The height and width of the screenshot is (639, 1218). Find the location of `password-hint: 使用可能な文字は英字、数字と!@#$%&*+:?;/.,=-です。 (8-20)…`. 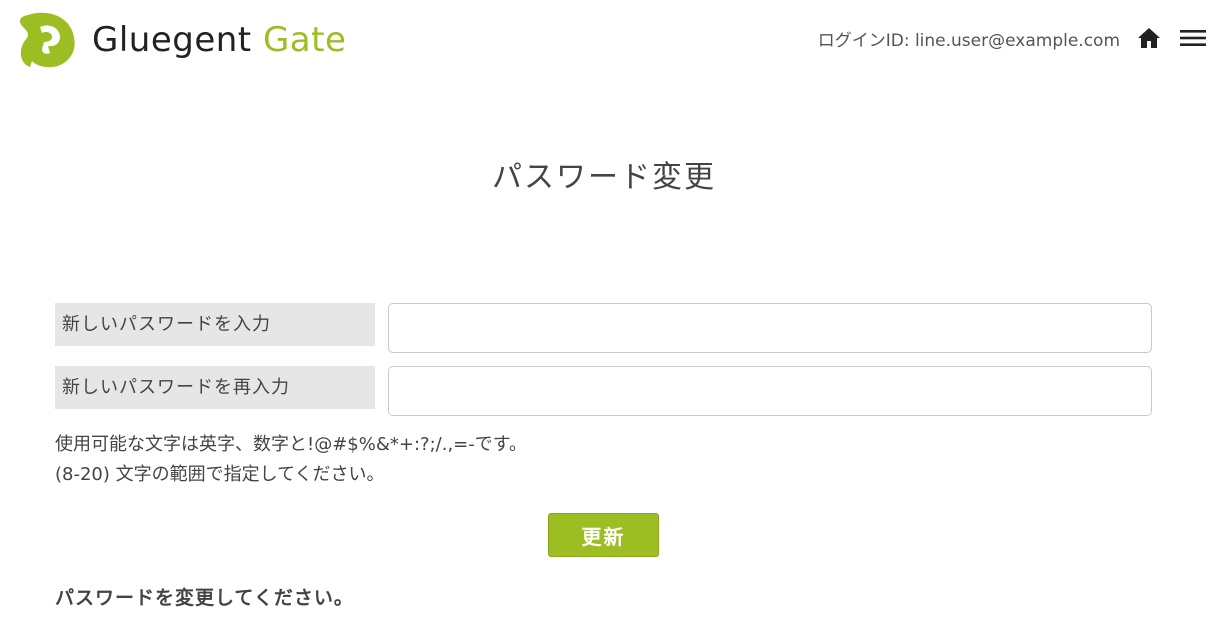

password-hint: 使用可能な文字は英字、数字と!@#$%&*+:?;/.,=-です。 (8-20)… is located at coordinates (291, 460).